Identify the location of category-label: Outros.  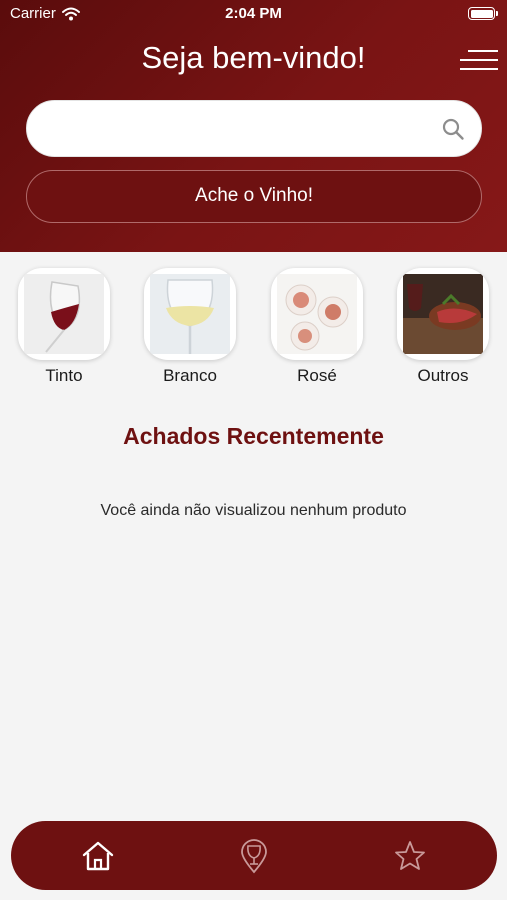
(443, 375).